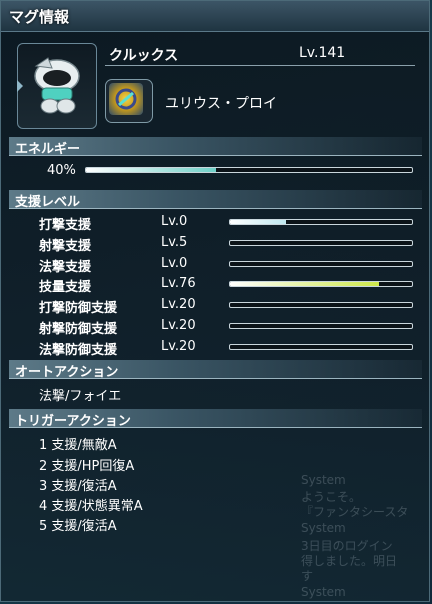  Describe the element at coordinates (144, 56) in the screenshot. I see `mag-name: クルックス` at that location.